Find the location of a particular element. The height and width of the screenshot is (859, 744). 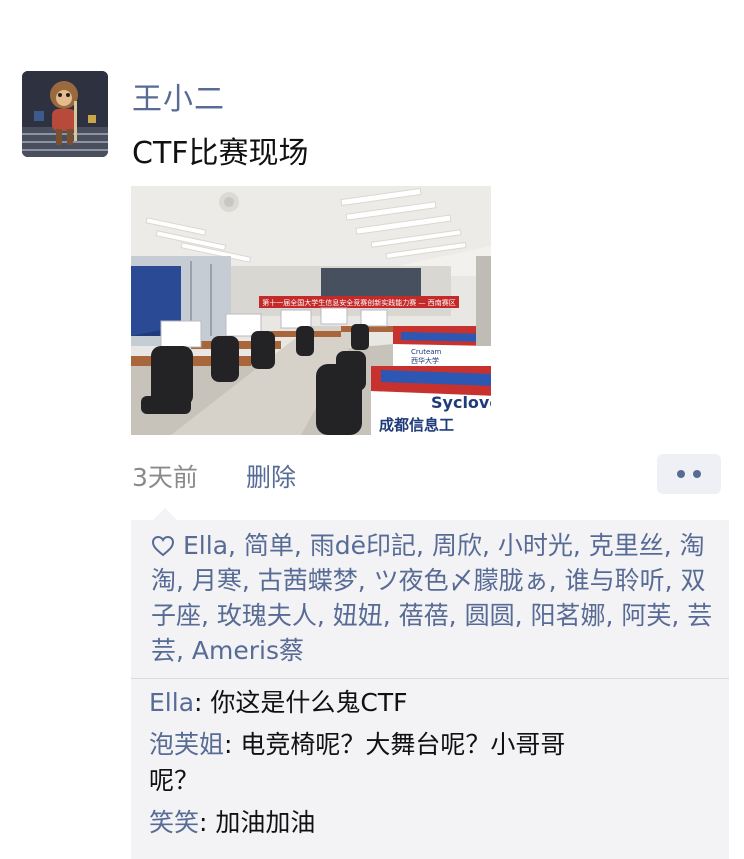

avatar is located at coordinates (65, 114).